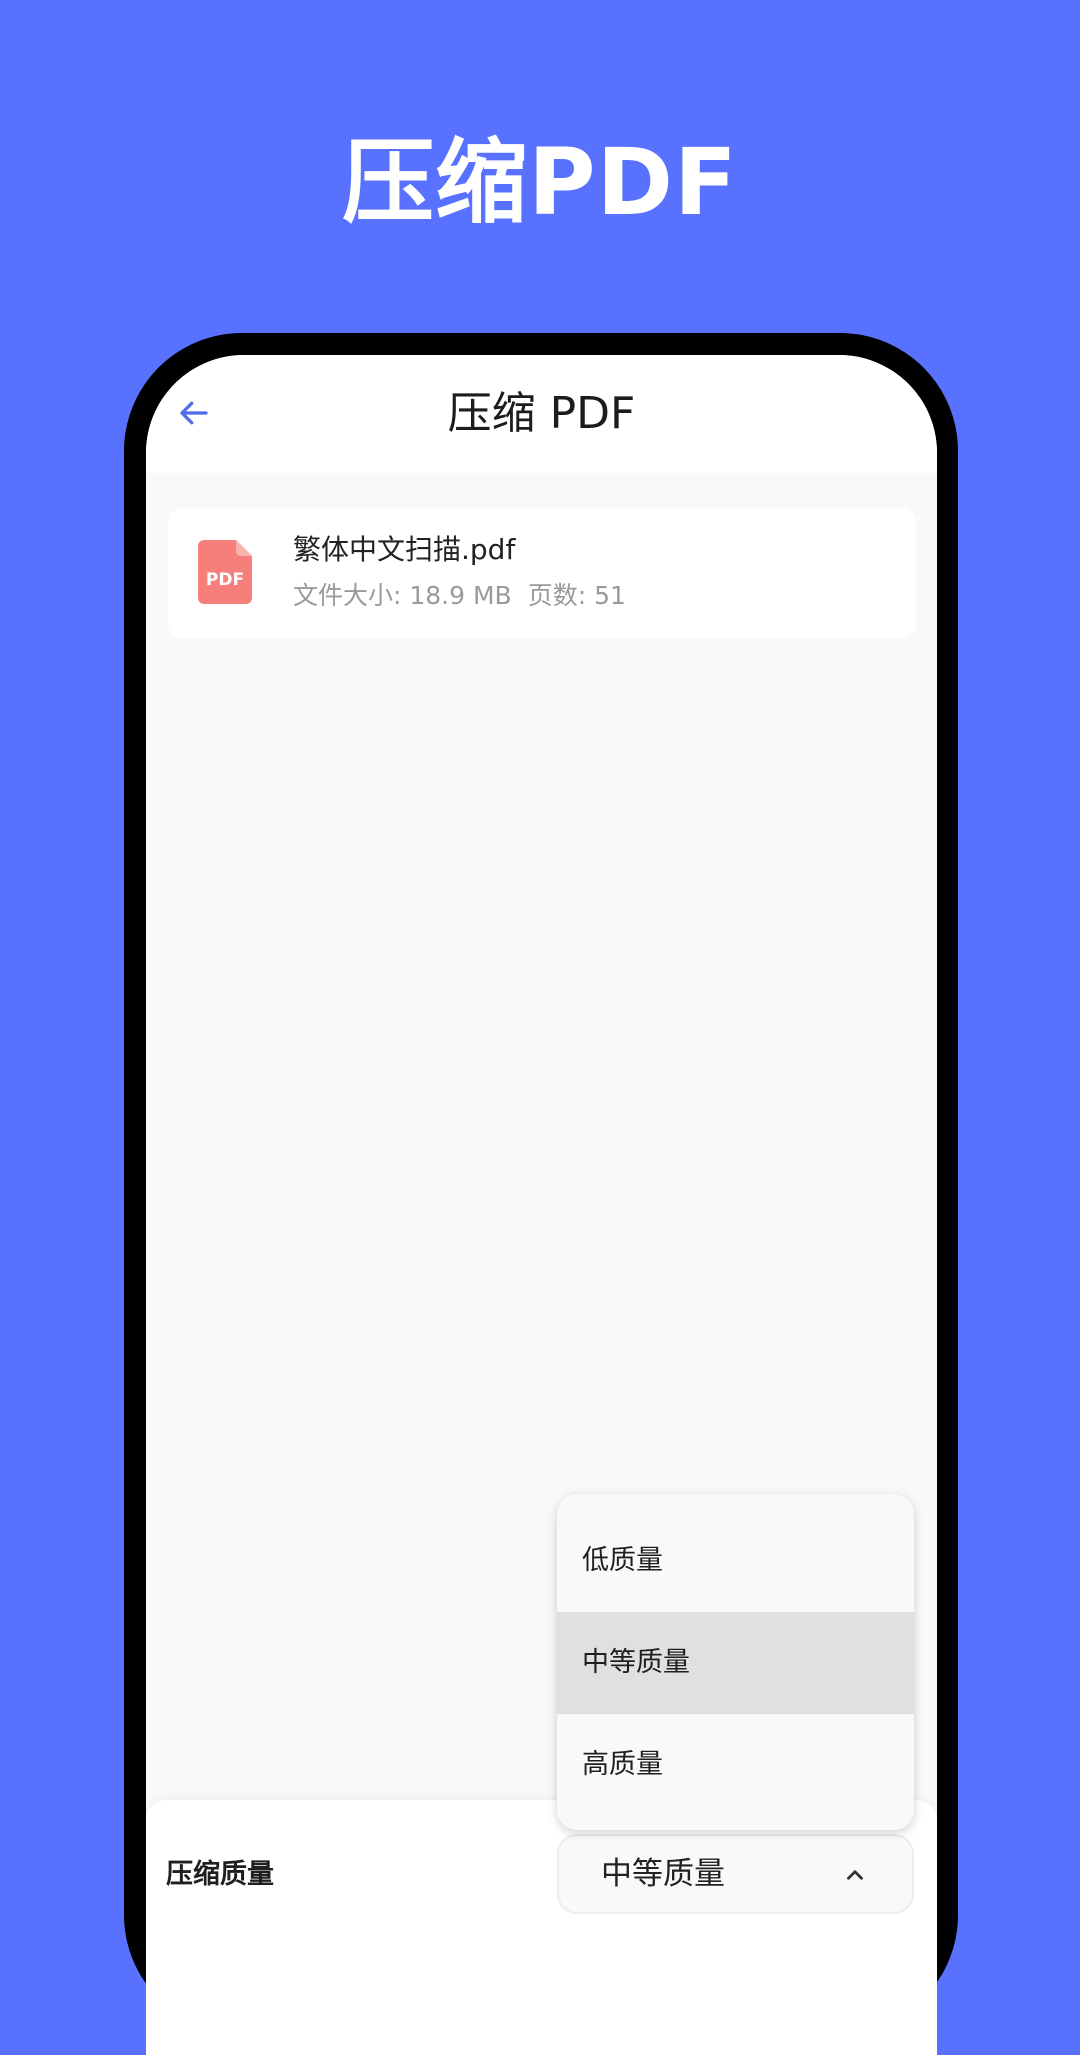 This screenshot has width=1080, height=2055. I want to click on quality-dropdown-menu: 低质量 中等质量 高质量, so click(735, 1662).